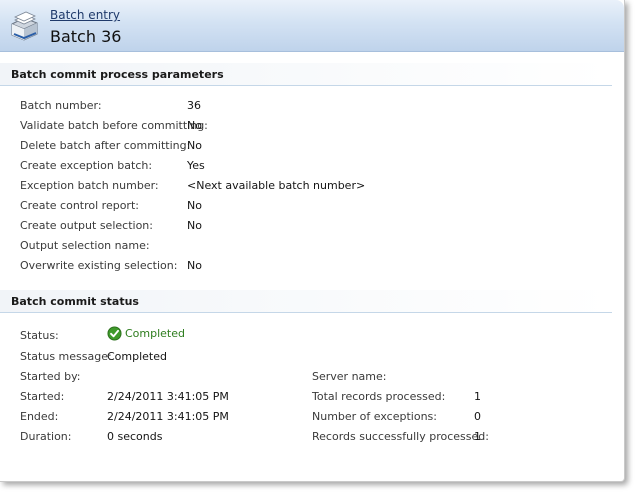 This screenshot has height=494, width=636. Describe the element at coordinates (168, 416) in the screenshot. I see `ended-value: 2/24/2011 3:41:05 PM` at that location.